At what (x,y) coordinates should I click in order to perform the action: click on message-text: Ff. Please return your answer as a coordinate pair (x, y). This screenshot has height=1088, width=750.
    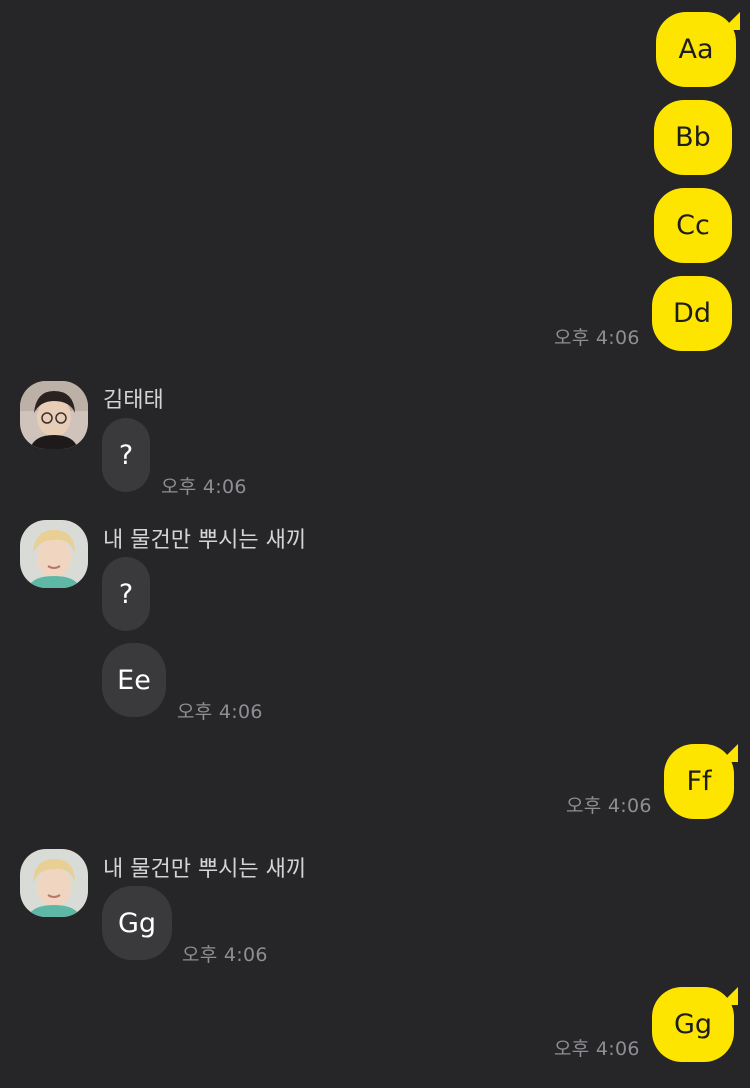
    Looking at the image, I should click on (699, 781).